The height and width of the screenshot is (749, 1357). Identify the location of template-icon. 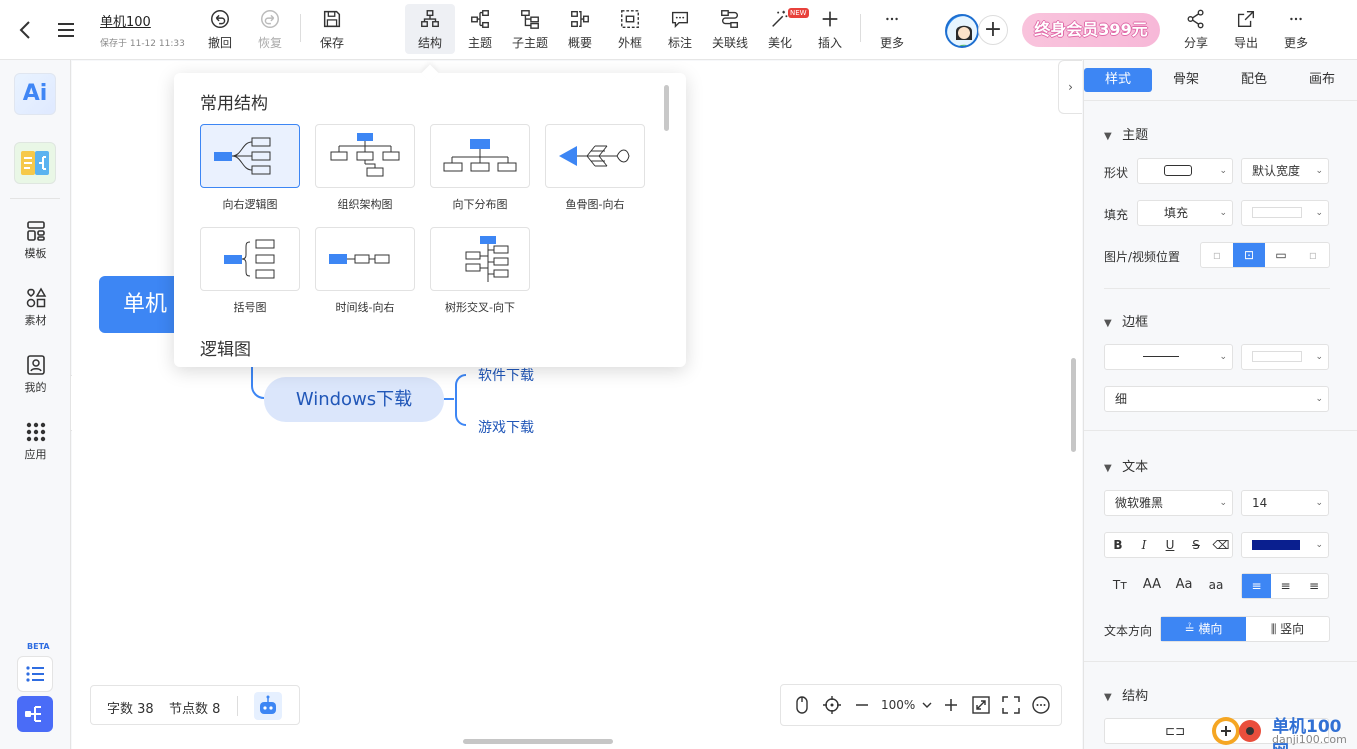
(35, 231).